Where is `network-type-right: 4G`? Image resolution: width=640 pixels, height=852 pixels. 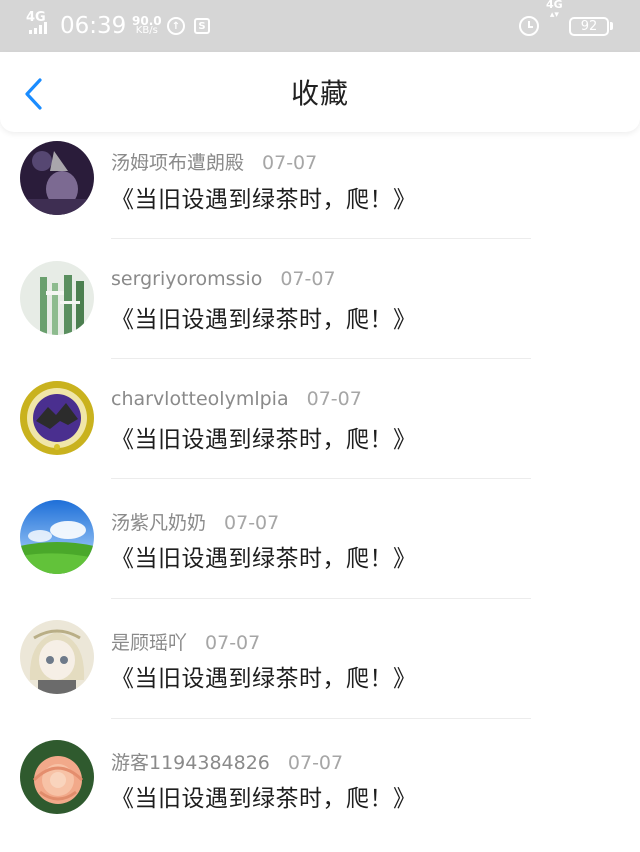 network-type-right: 4G is located at coordinates (554, 5).